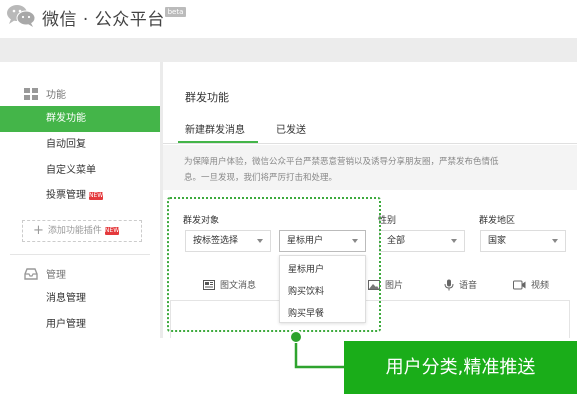 This screenshot has width=577, height=394. Describe the element at coordinates (274, 264) in the screenshot. I see `highlight-dotted-frame` at that location.